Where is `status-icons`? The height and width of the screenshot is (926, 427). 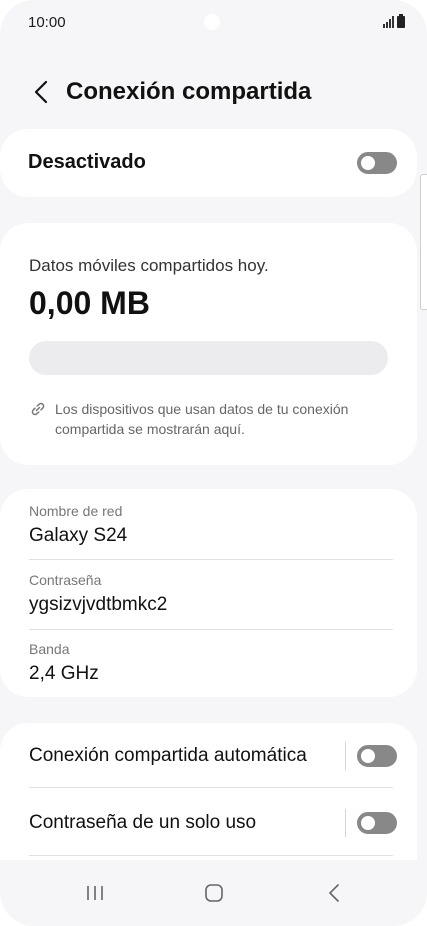 status-icons is located at coordinates (394, 21).